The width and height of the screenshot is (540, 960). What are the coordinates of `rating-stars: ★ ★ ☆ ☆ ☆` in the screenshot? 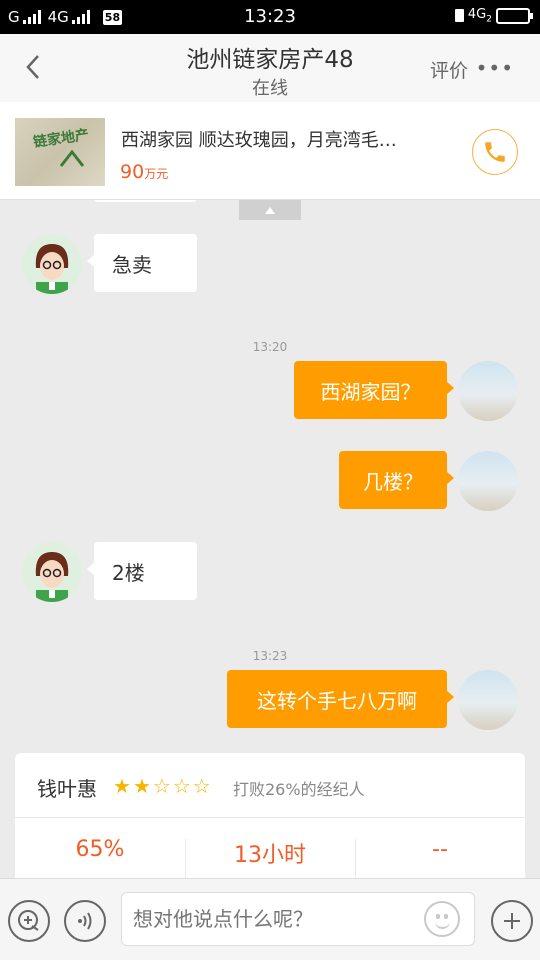 It's located at (162, 786).